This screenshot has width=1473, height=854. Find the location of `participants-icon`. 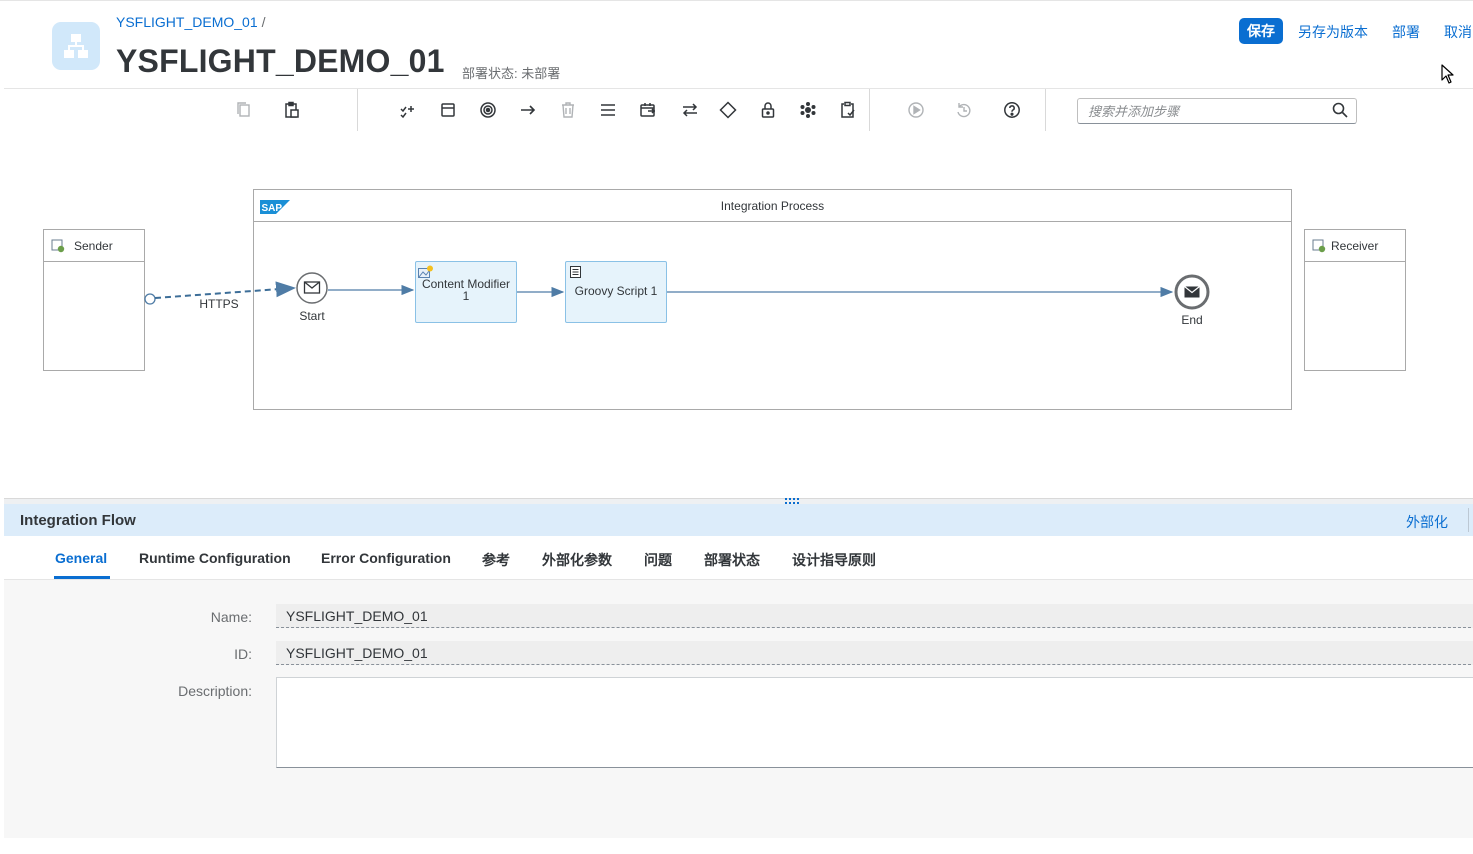

participants-icon is located at coordinates (408, 110).